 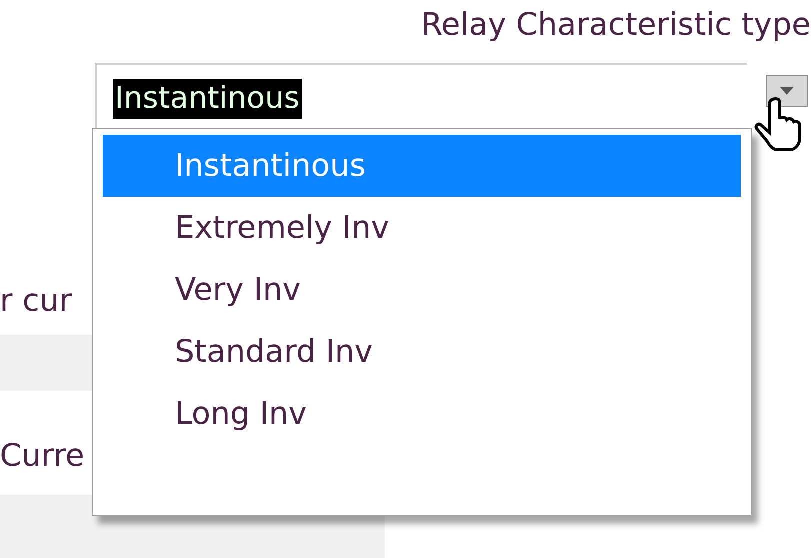 What do you see at coordinates (616, 25) in the screenshot?
I see `field-label: Relay Characteristic type` at bounding box center [616, 25].